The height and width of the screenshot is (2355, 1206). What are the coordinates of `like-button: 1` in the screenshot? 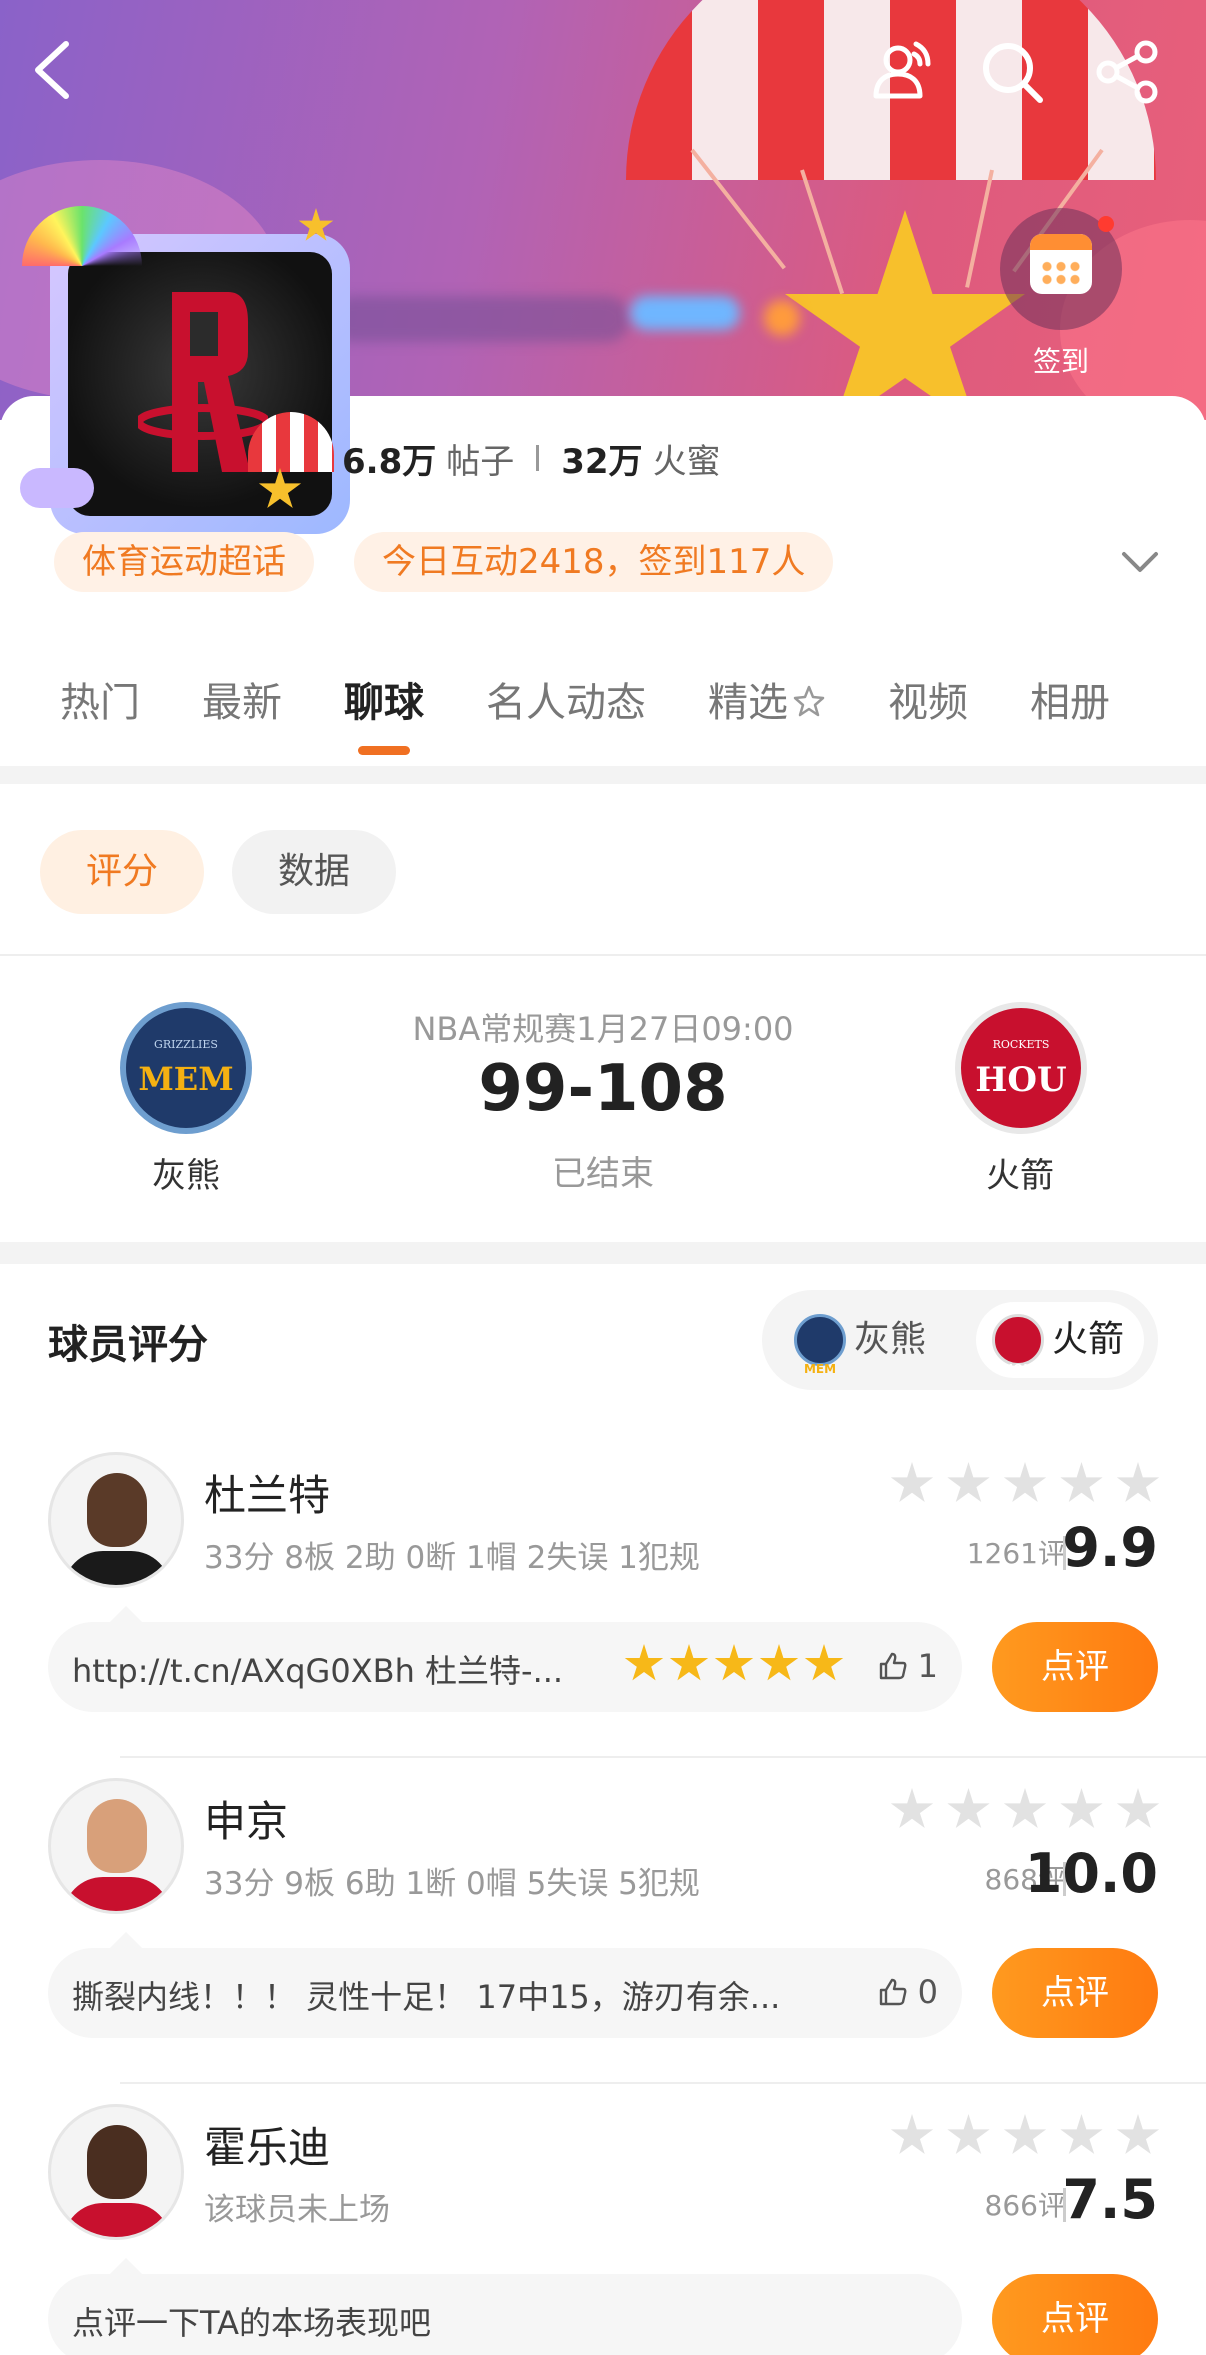 It's located at (908, 1666).